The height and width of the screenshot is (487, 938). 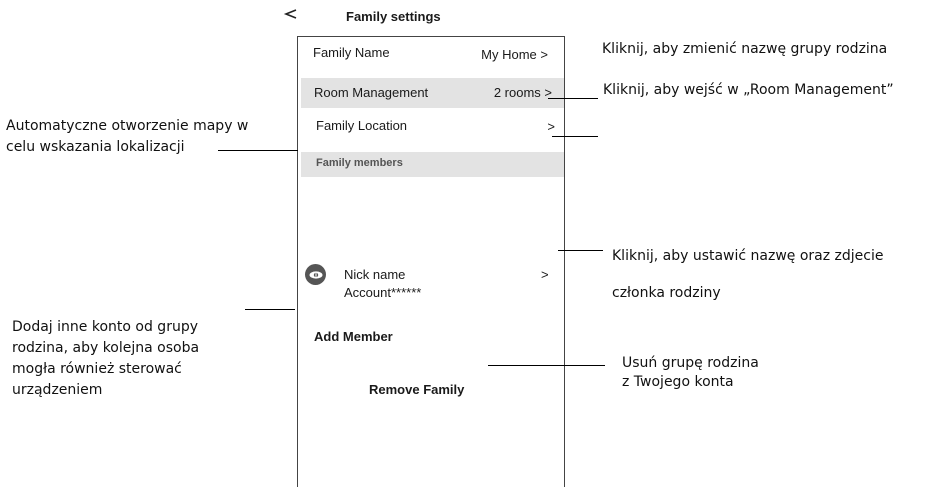 I want to click on annotation-member-line2: członka rodziny, so click(x=666, y=293).